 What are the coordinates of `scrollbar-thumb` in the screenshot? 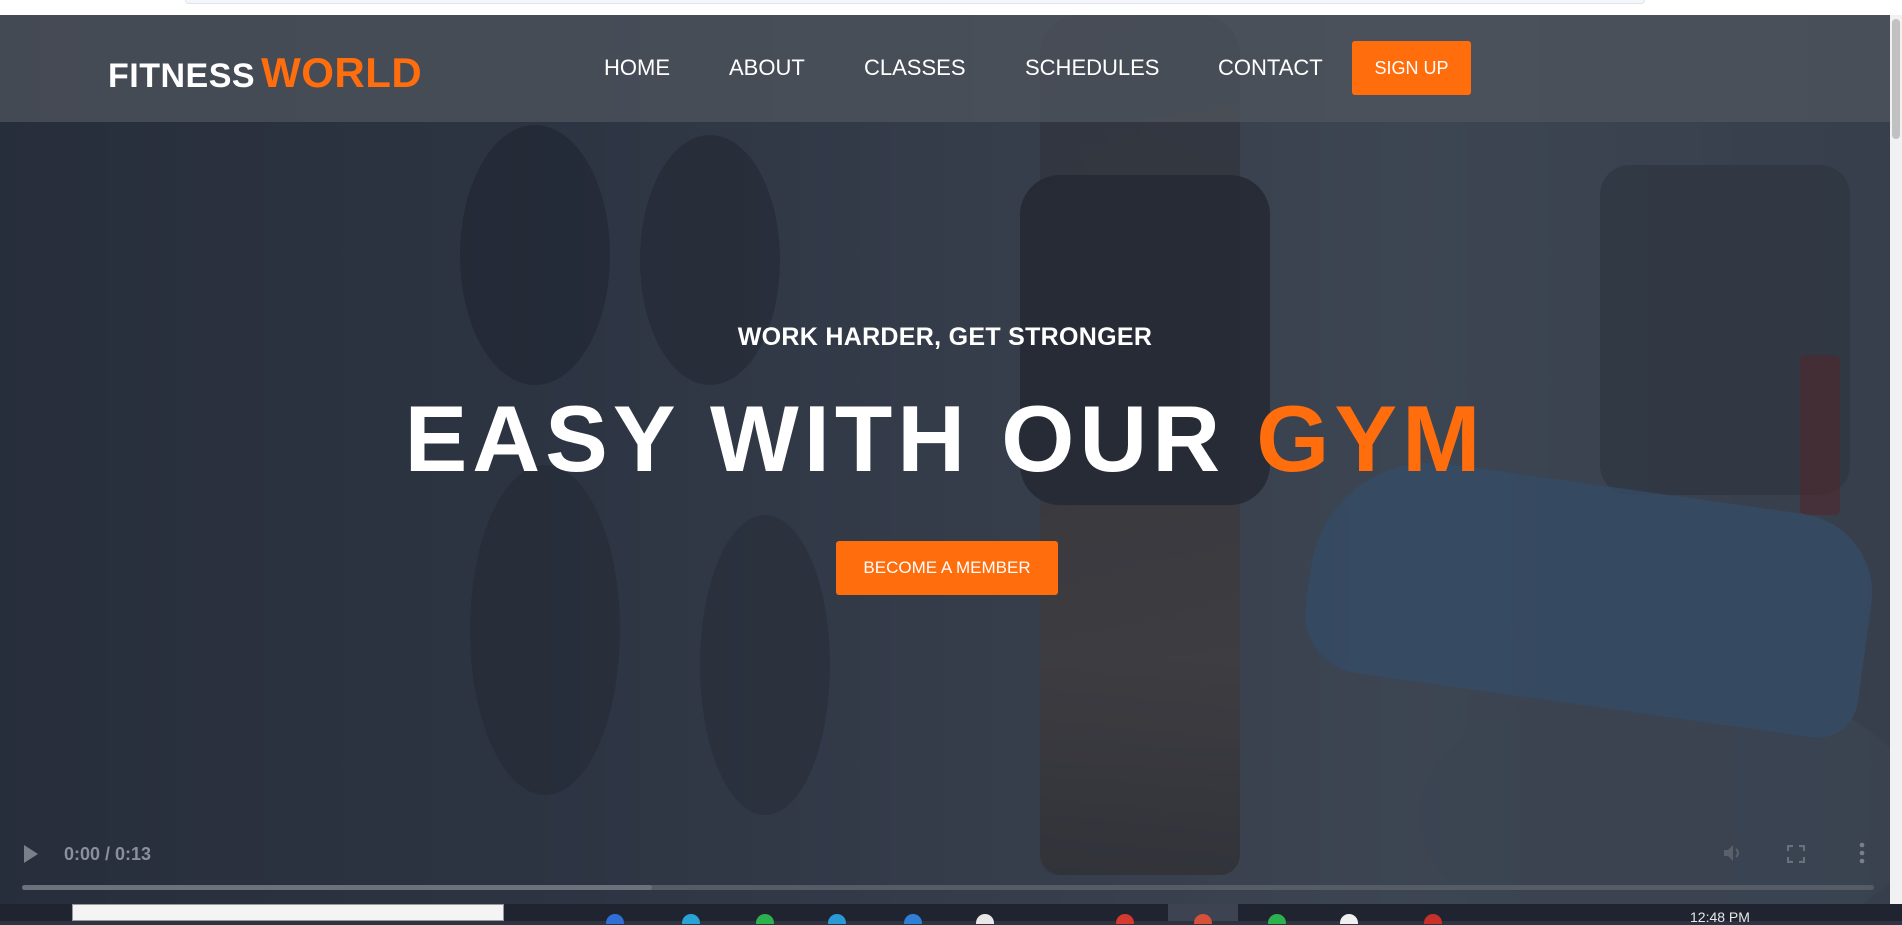 It's located at (1896, 79).